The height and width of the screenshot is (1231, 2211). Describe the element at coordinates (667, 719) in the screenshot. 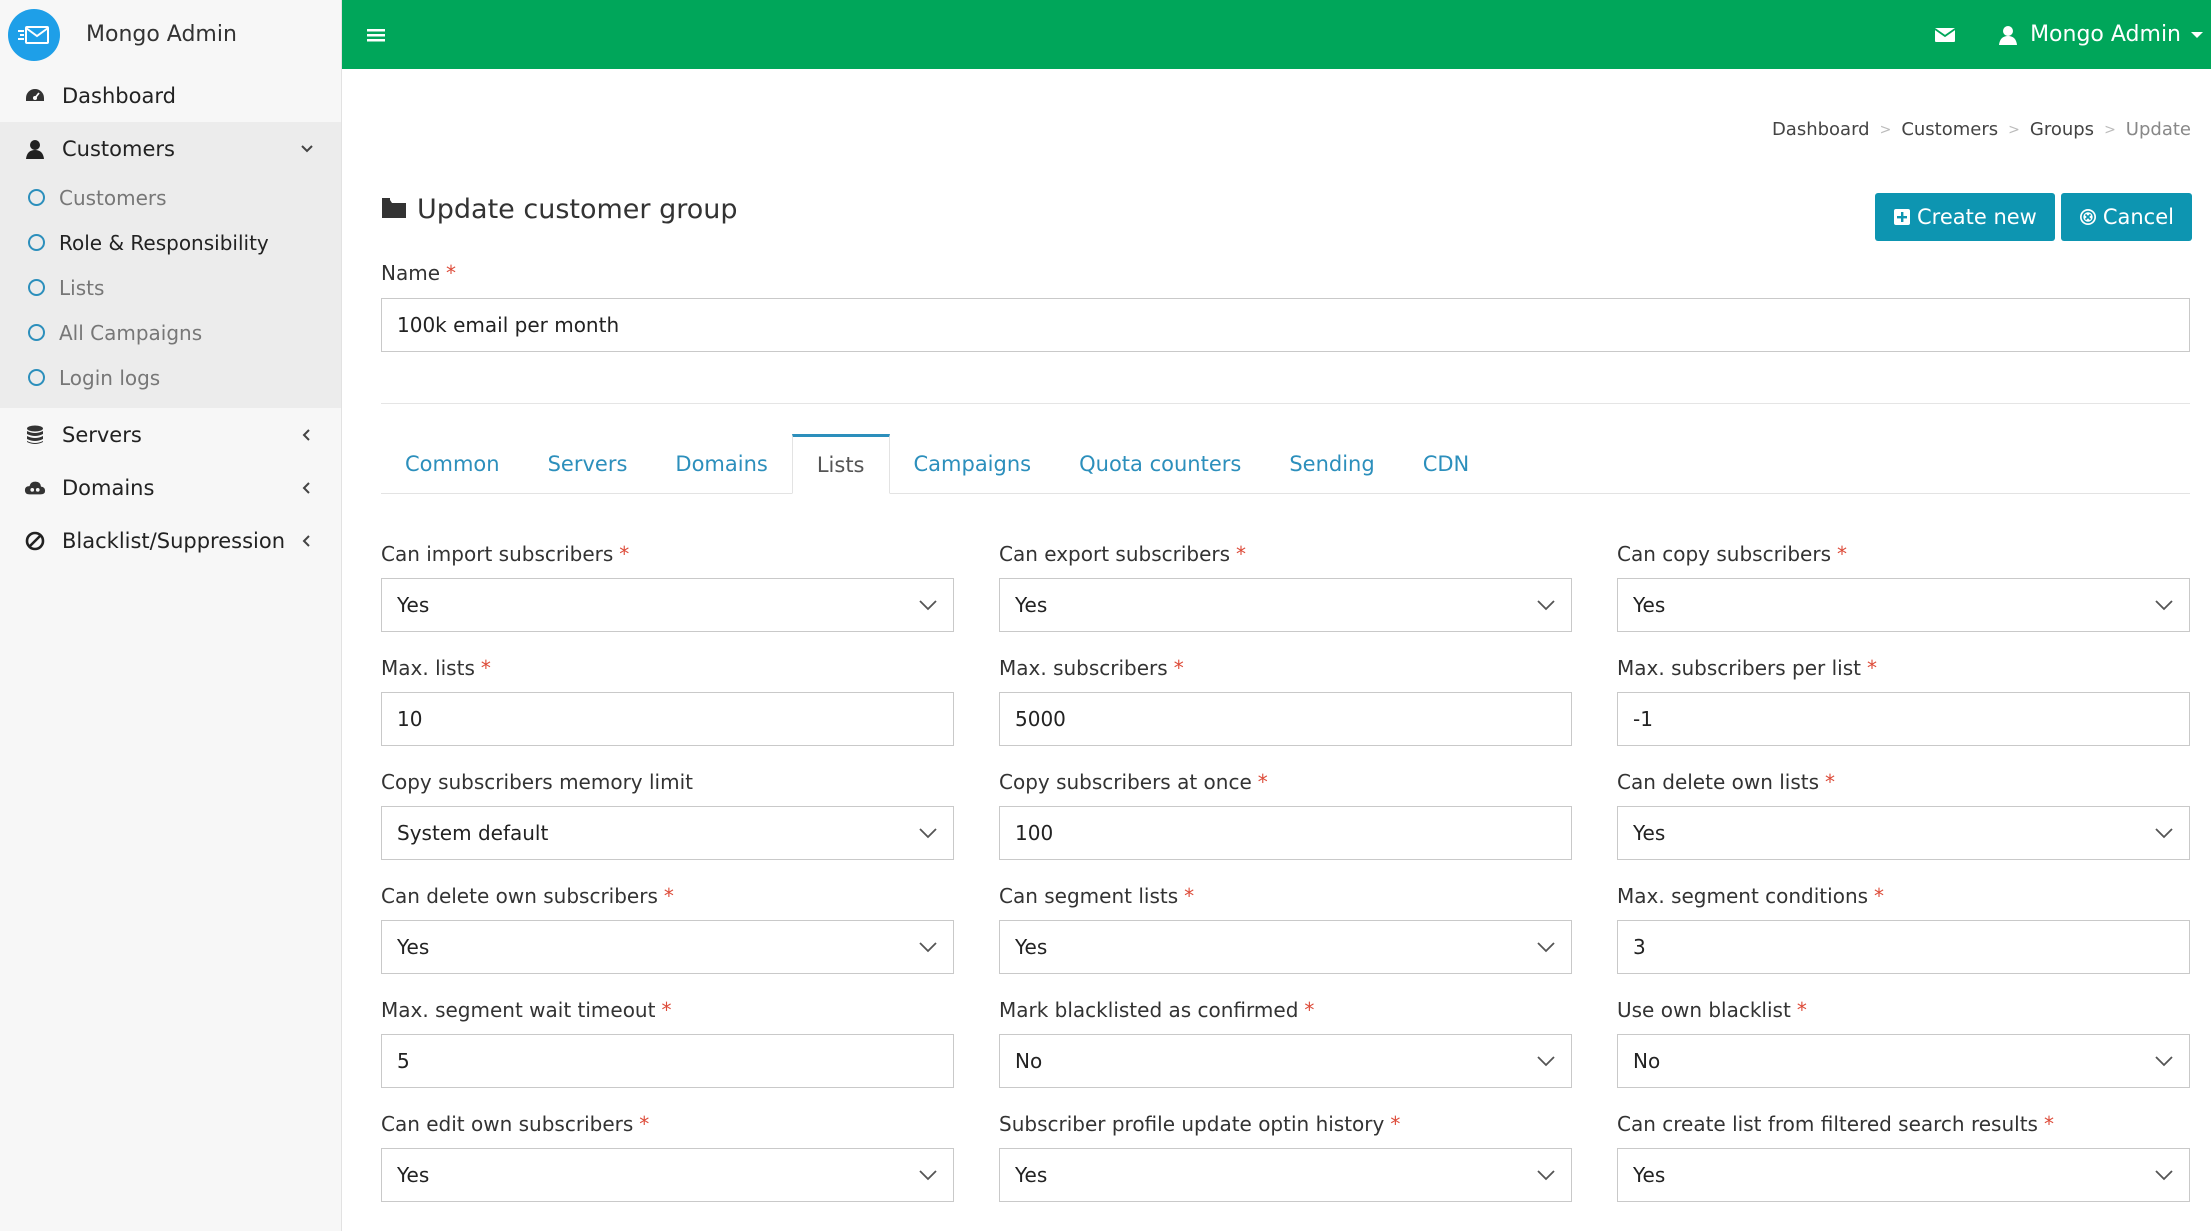

I see `input-max-lists: 10` at that location.